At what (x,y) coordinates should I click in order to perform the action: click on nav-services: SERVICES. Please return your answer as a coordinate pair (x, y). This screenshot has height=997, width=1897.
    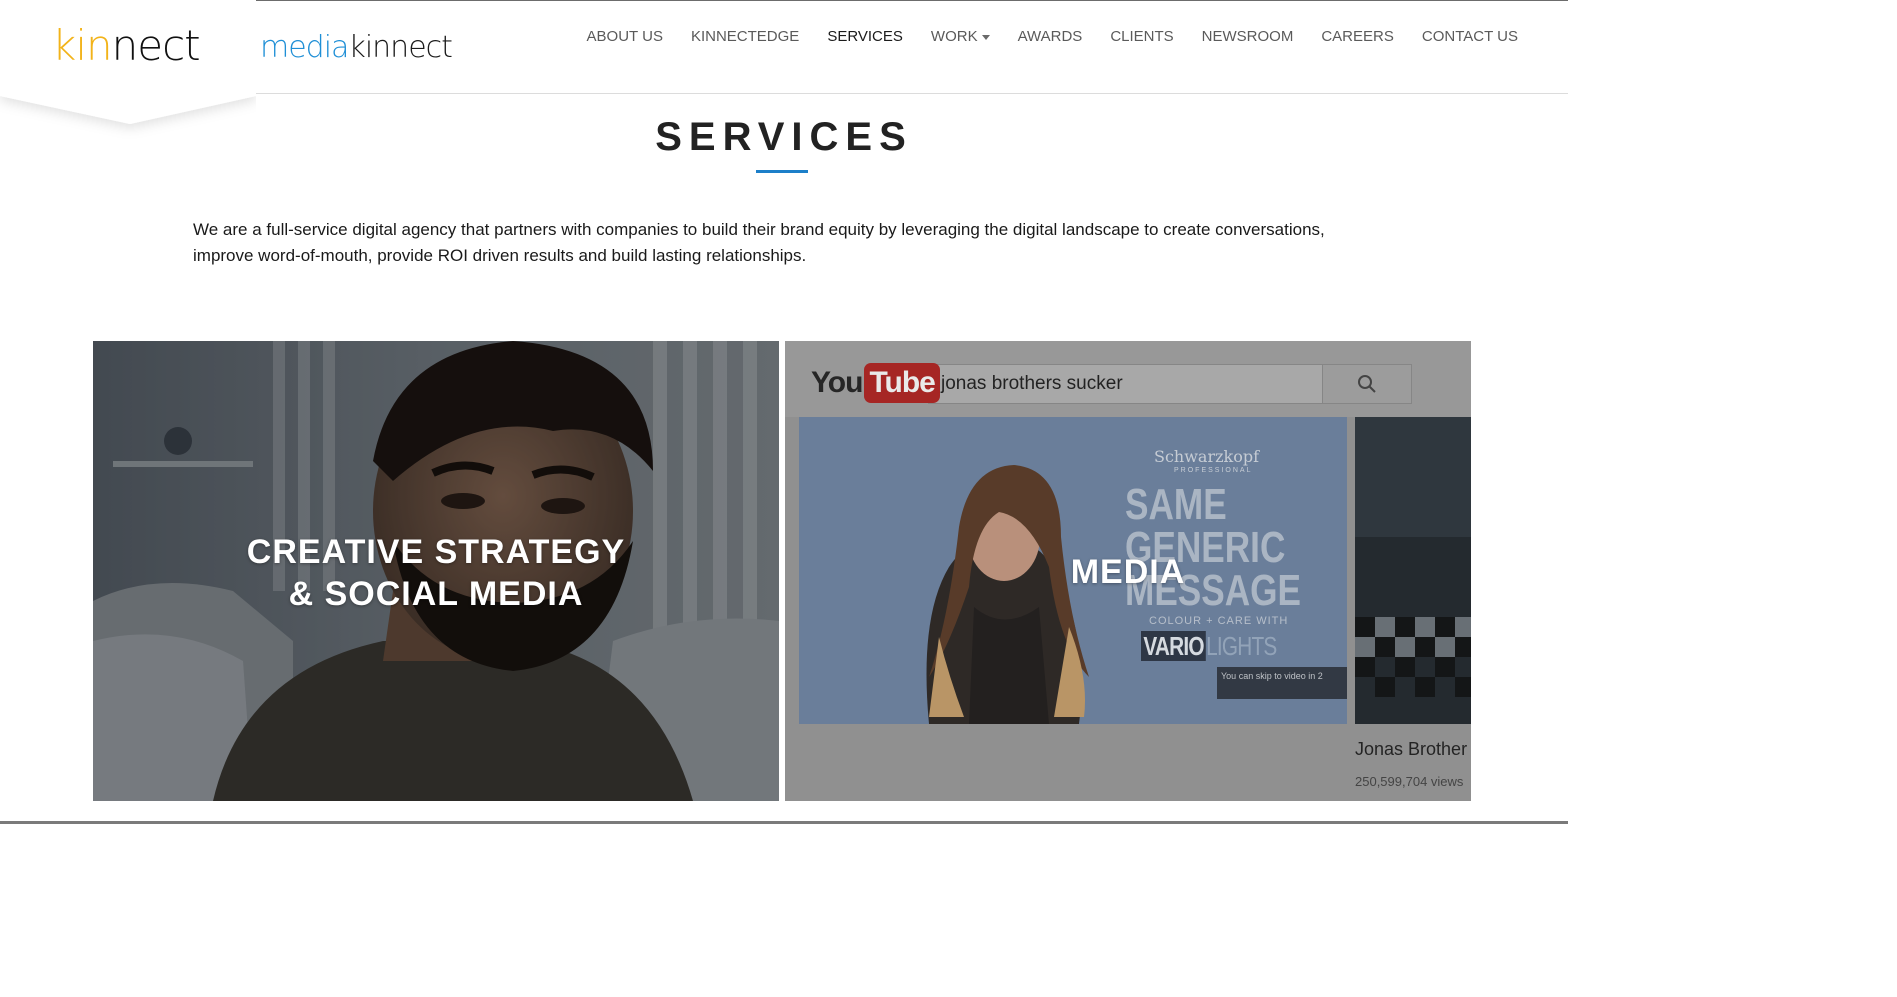
    Looking at the image, I should click on (865, 37).